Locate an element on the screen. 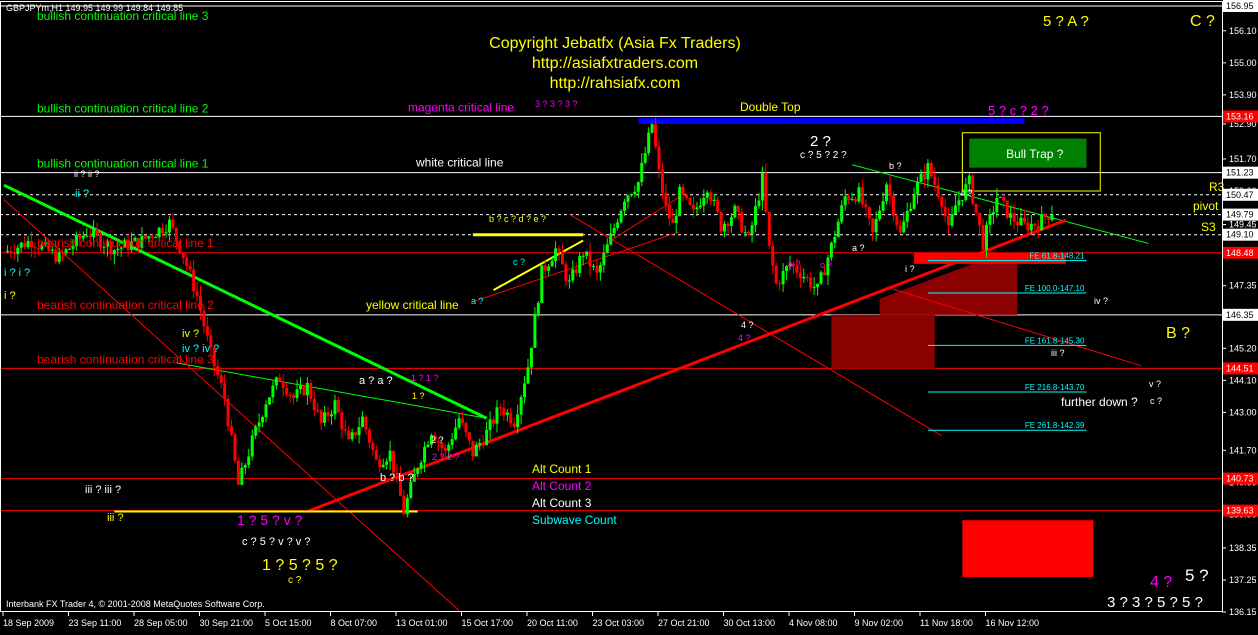 The height and width of the screenshot is (635, 1258). x-label-11: 30 Oct 13:00 is located at coordinates (750, 623).